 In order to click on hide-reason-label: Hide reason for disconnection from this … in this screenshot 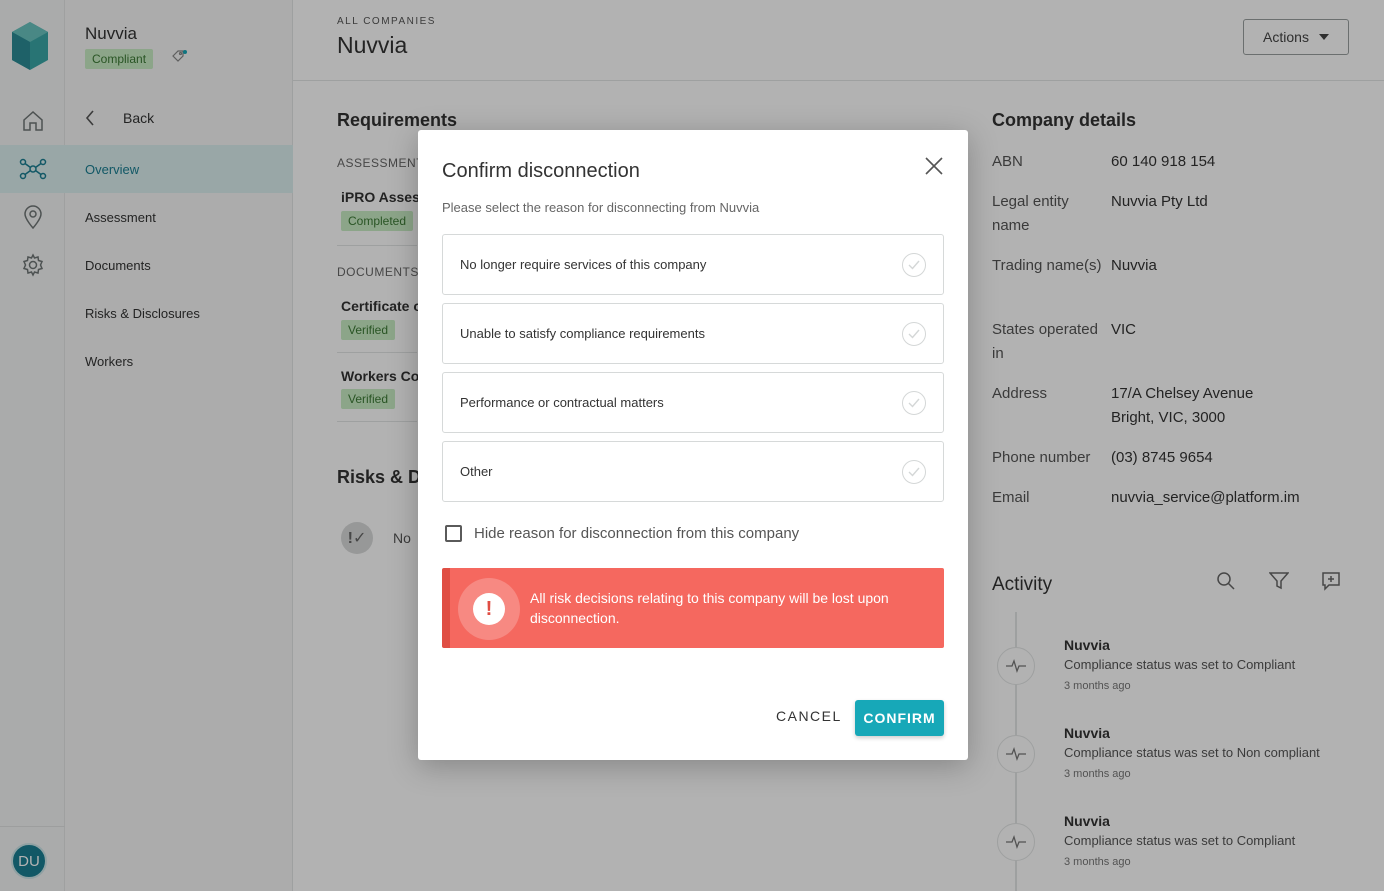, I will do `click(637, 533)`.